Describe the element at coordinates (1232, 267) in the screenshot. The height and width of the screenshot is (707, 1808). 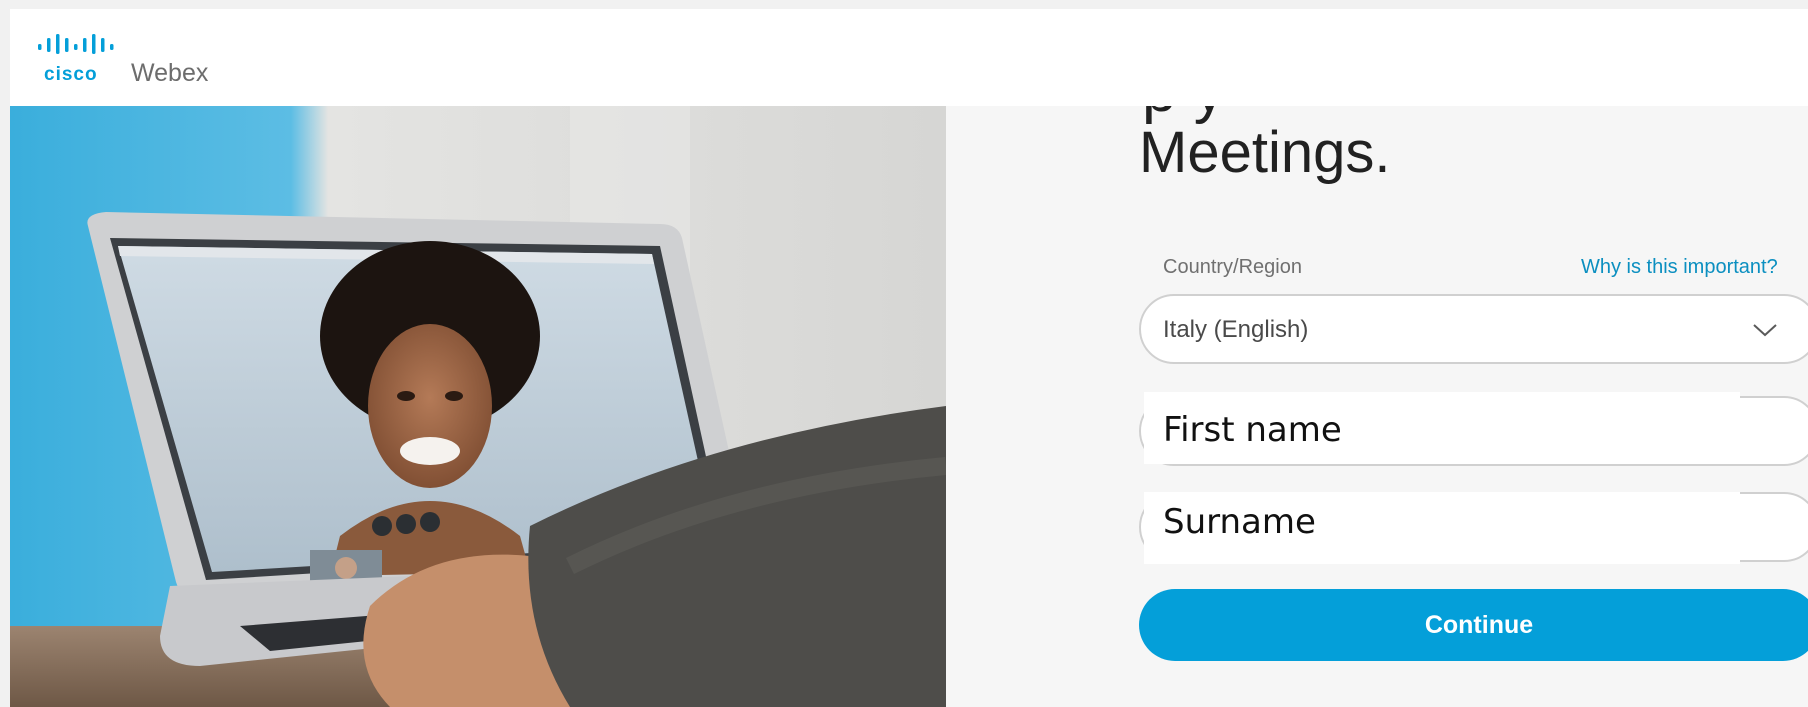
I see `country-region-label: Country/Region` at that location.